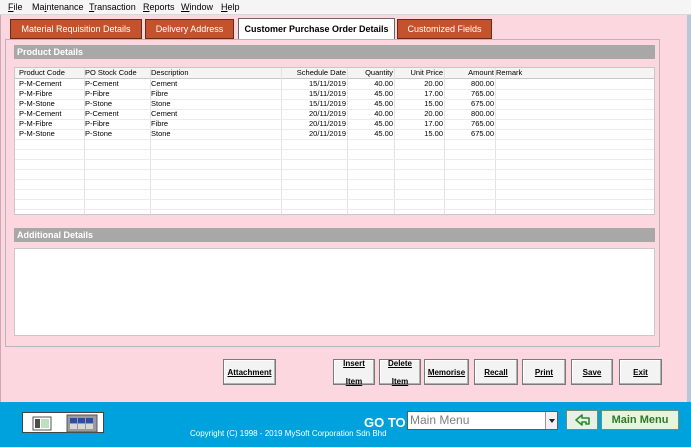 This screenshot has height=447, width=691. What do you see at coordinates (82, 423) in the screenshot?
I see `grid-view-icon` at bounding box center [82, 423].